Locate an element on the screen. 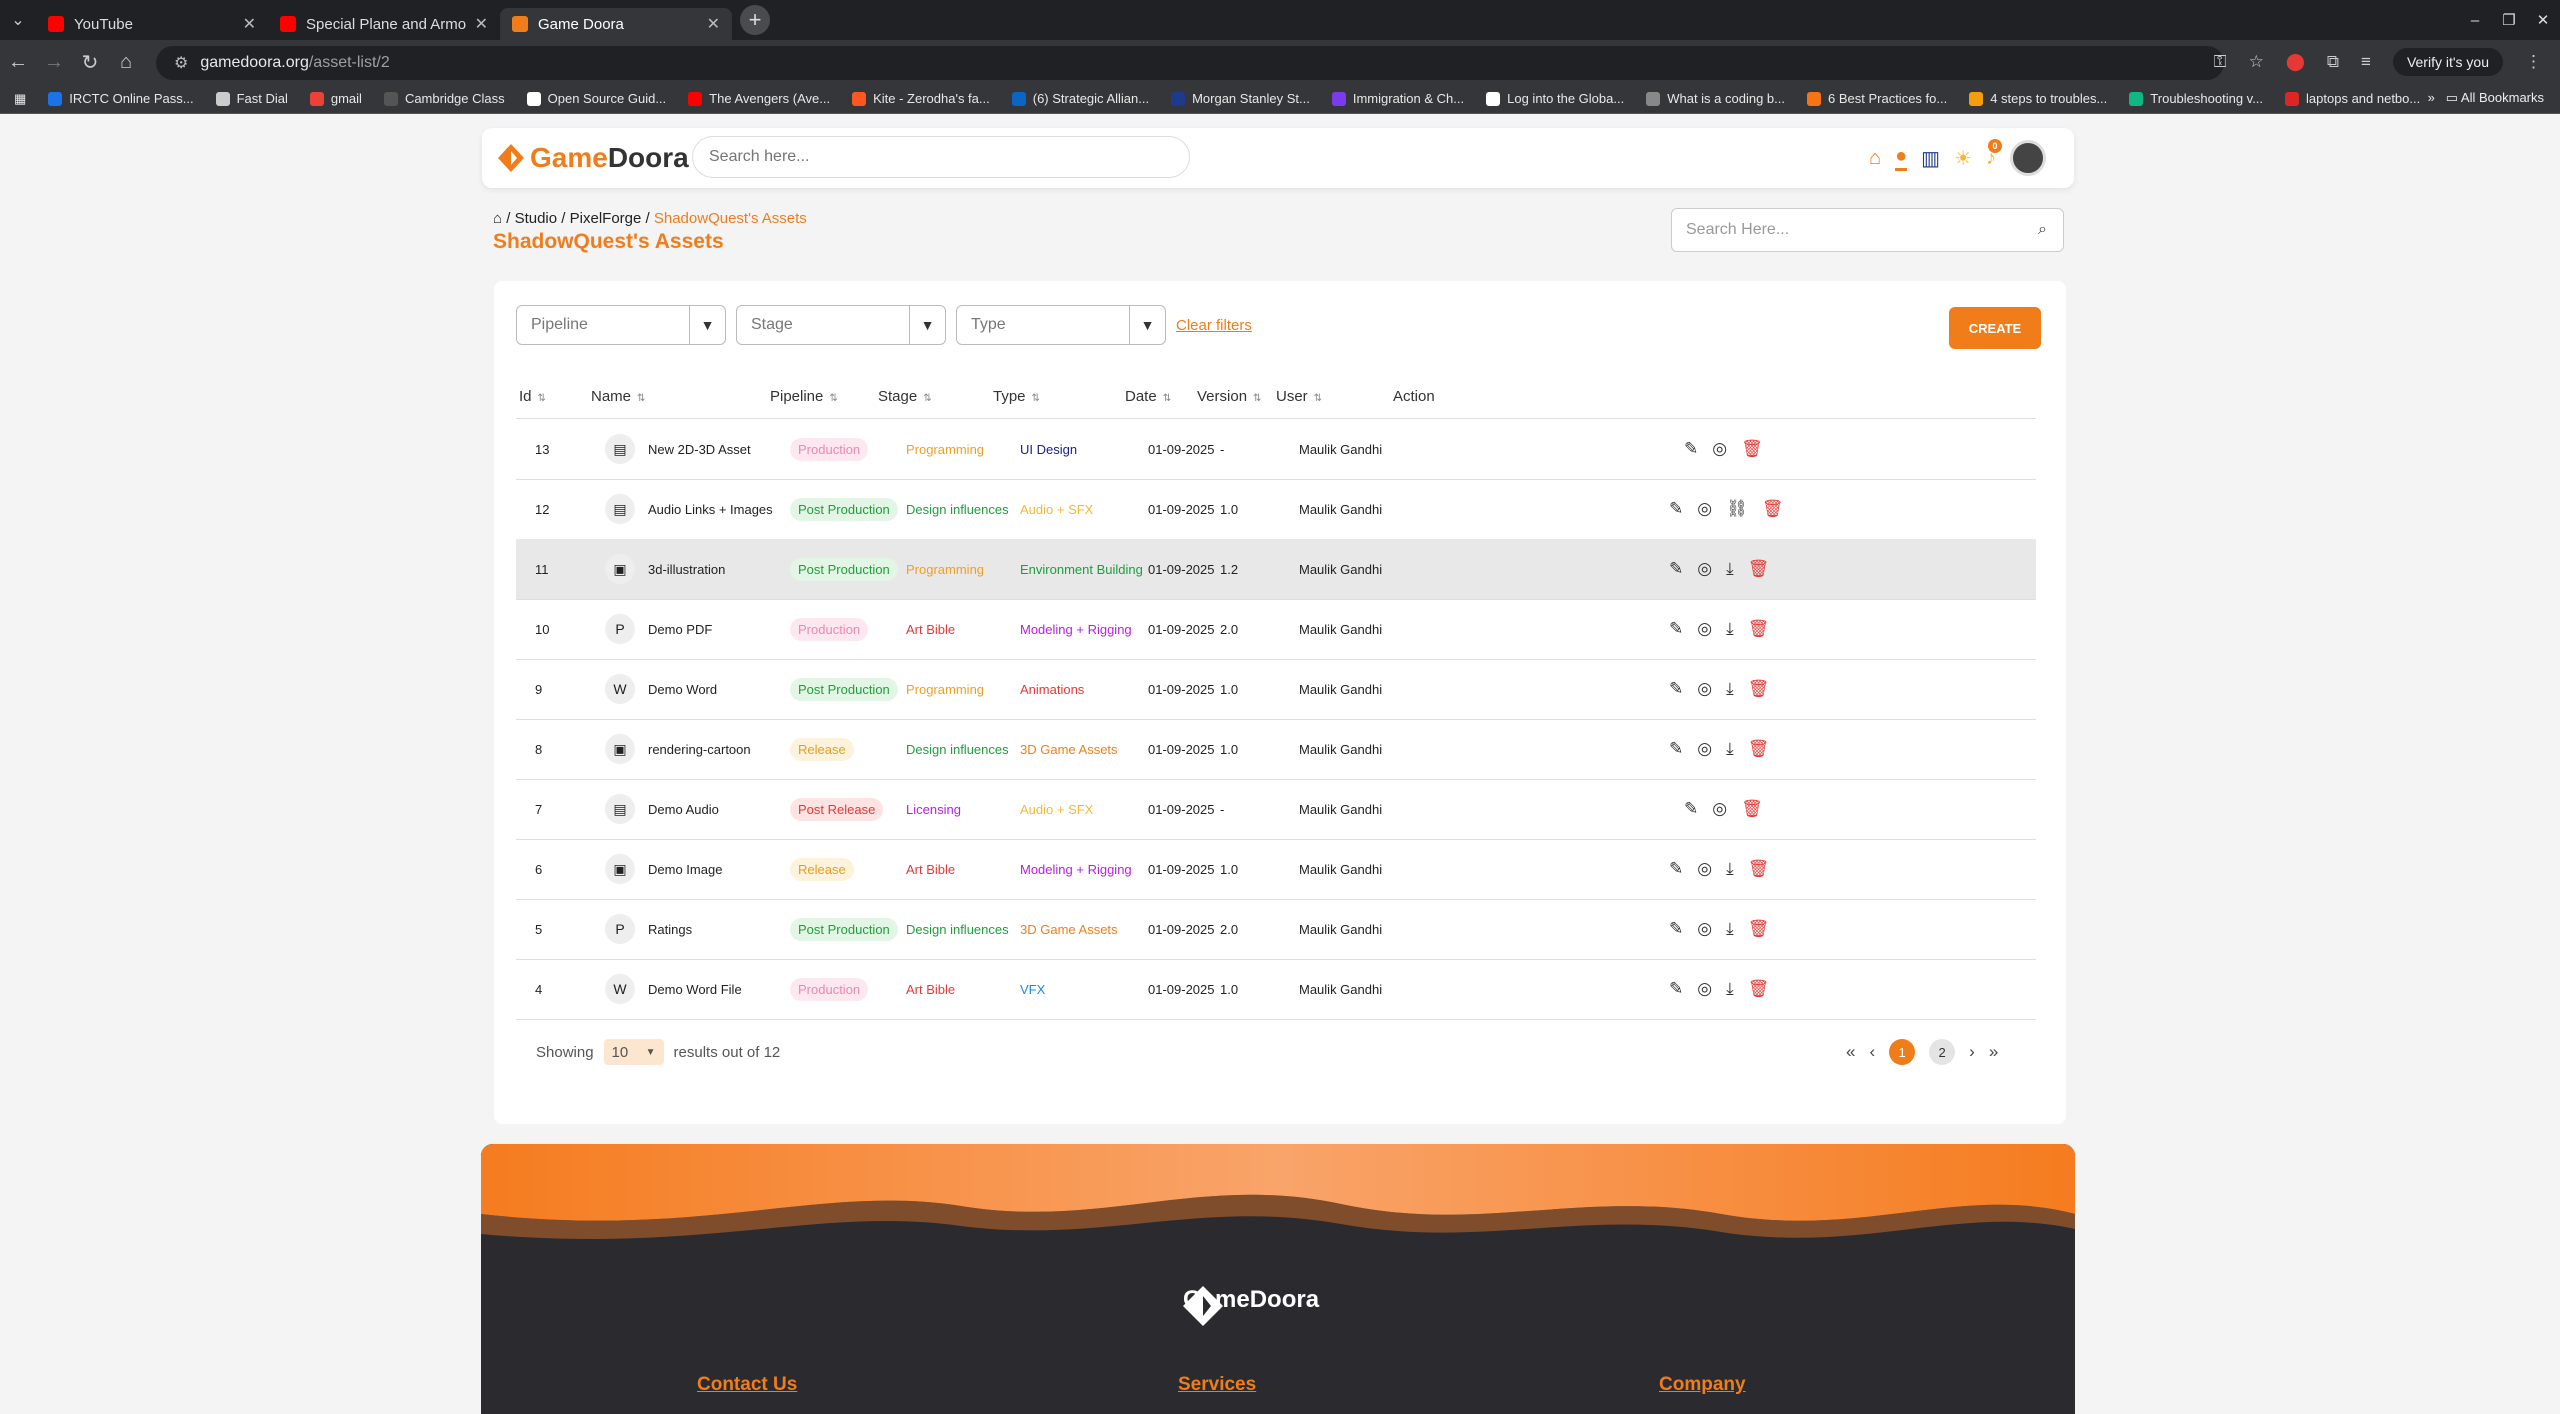  grid-nav-icon: ▥ is located at coordinates (1930, 158).